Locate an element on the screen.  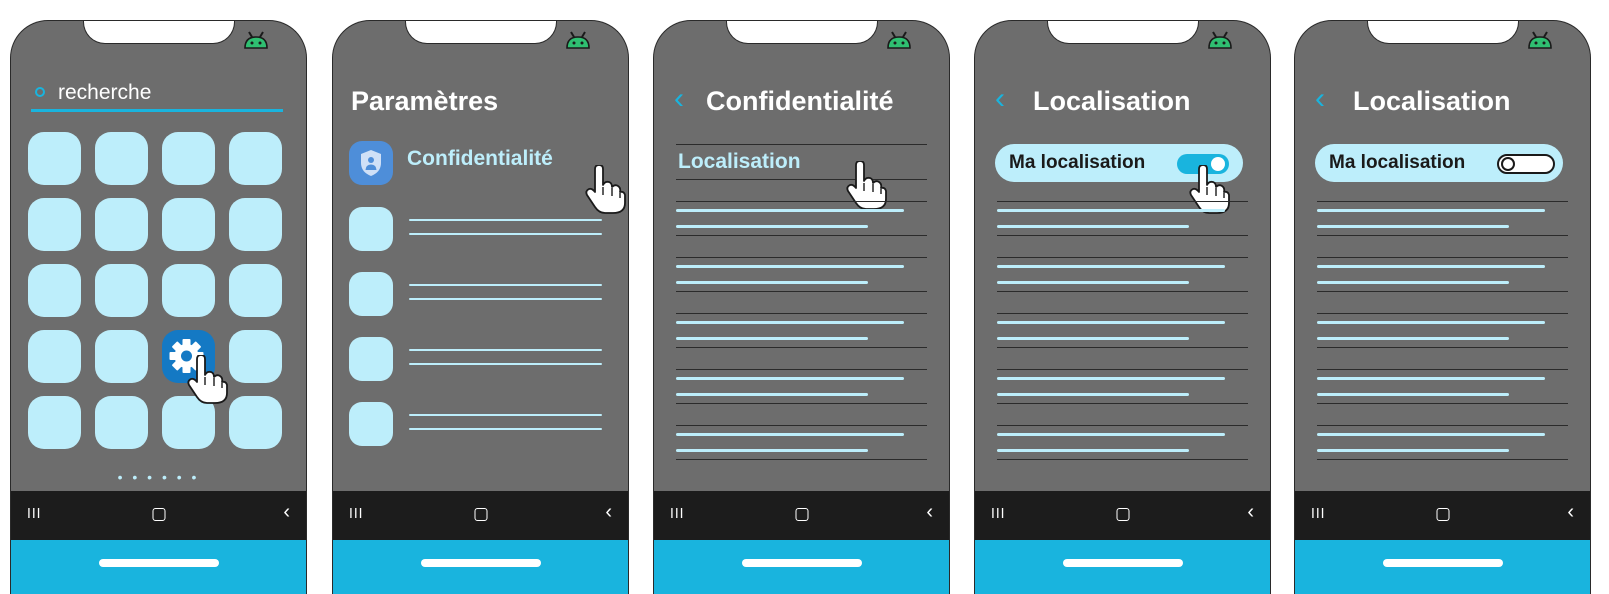
location-toggle-row: Ma localisation is located at coordinates (1439, 163).